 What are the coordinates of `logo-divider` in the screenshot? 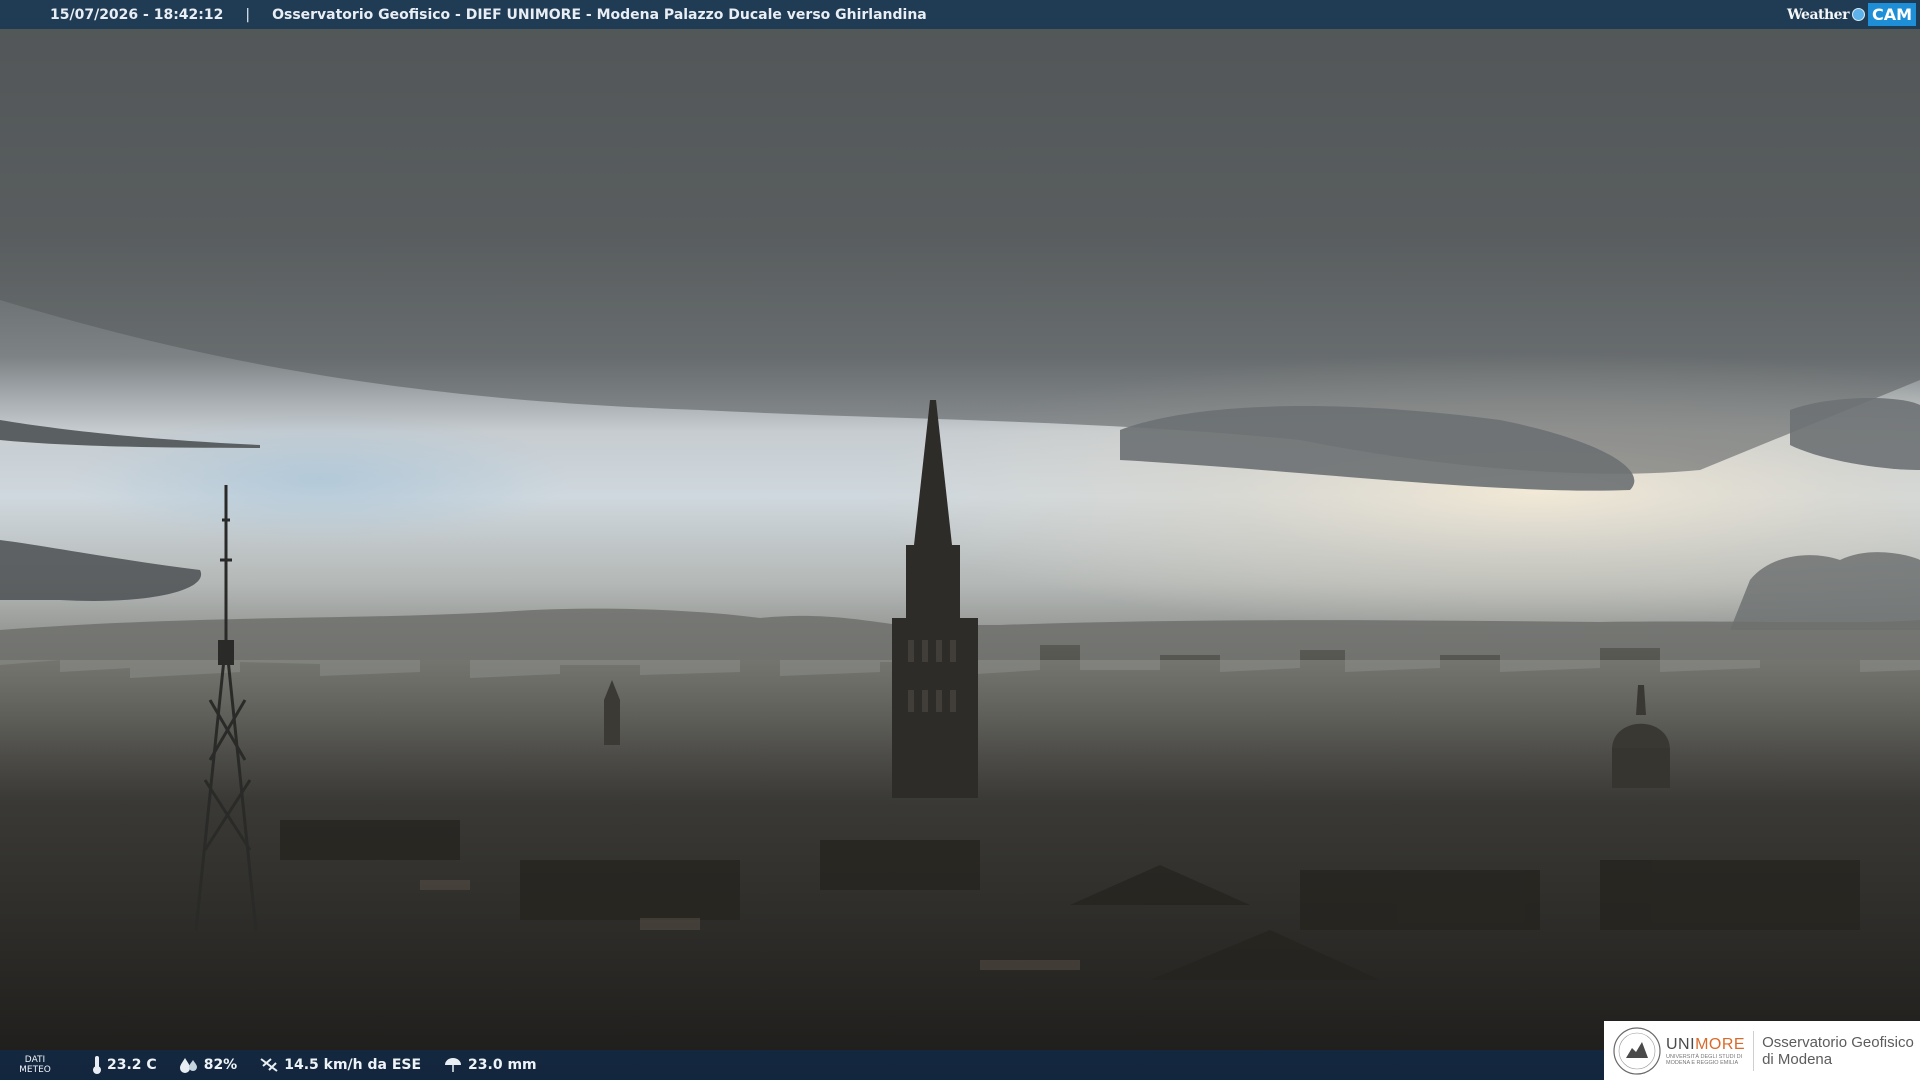 It's located at (1754, 1050).